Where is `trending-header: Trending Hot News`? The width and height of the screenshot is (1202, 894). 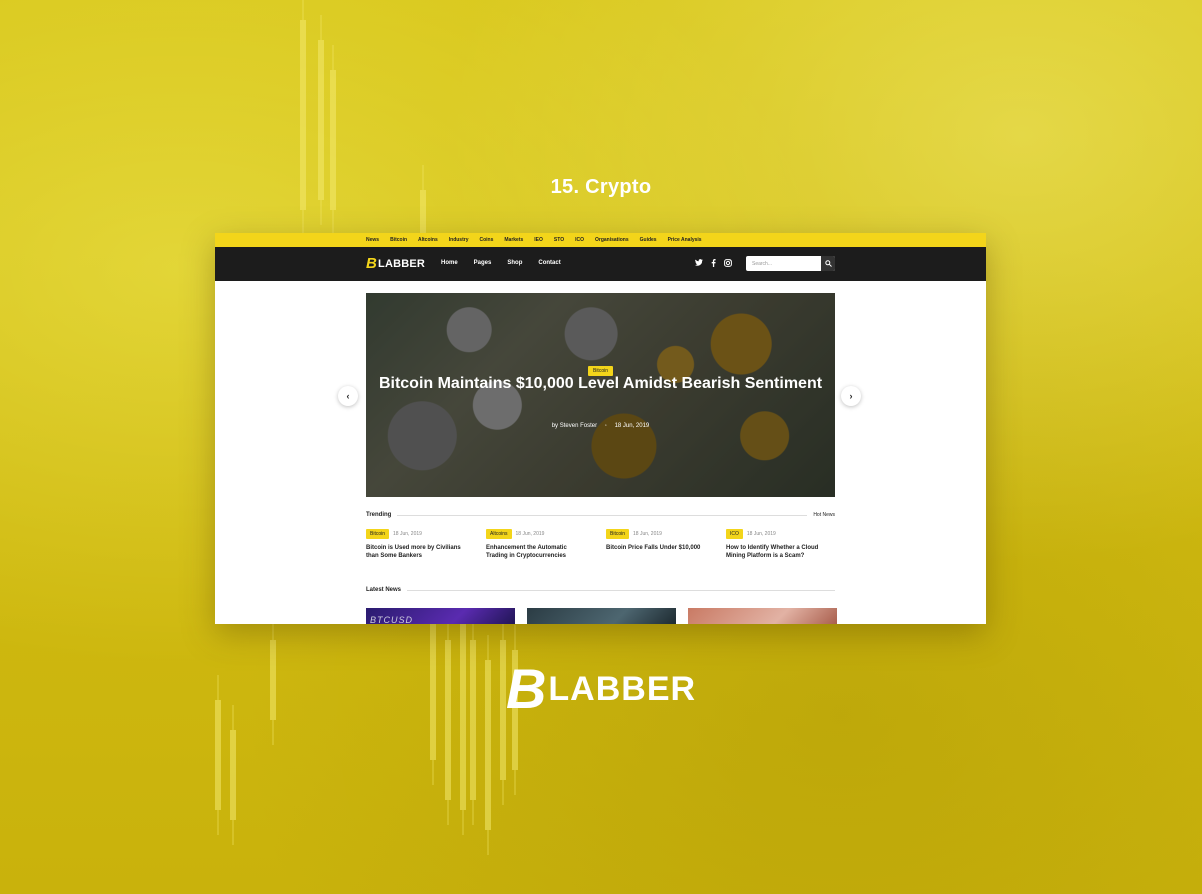 trending-header: Trending Hot News is located at coordinates (600, 515).